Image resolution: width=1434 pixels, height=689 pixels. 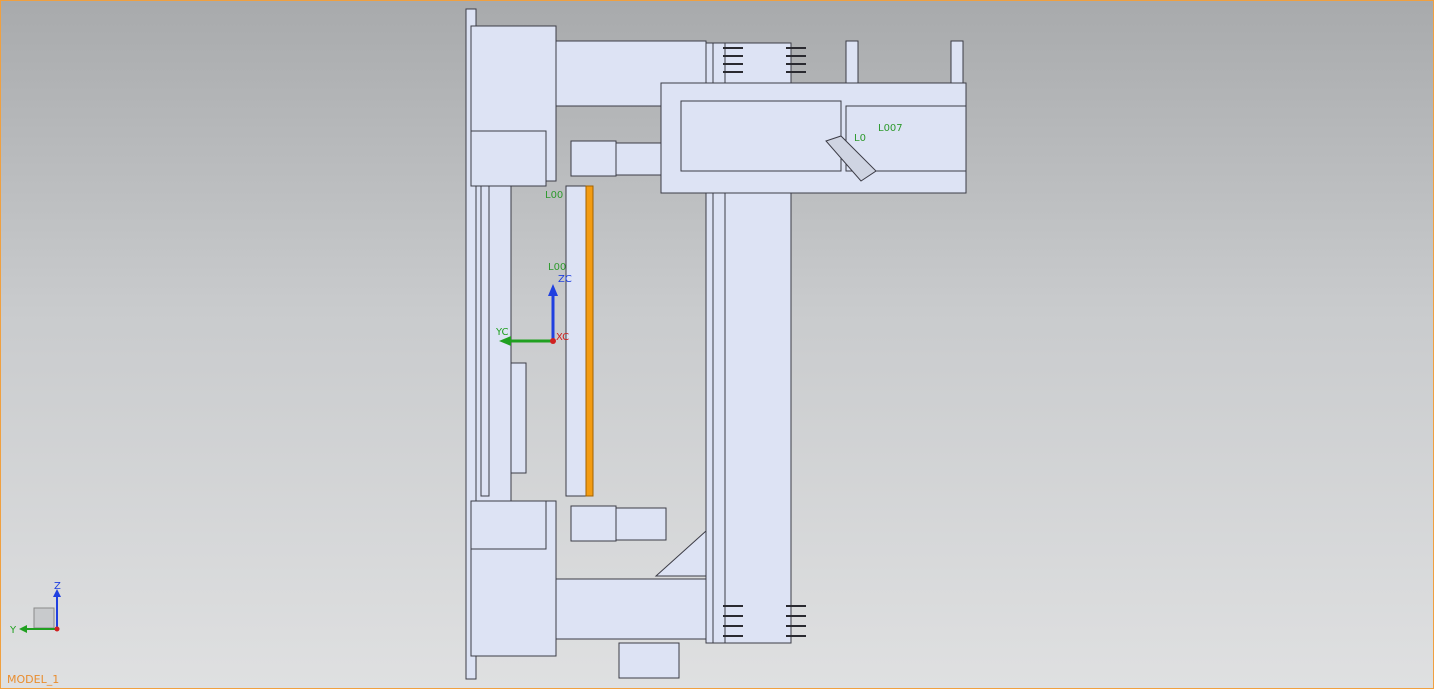 What do you see at coordinates (565, 279) in the screenshot?
I see `wcs-zc-label: ZC` at bounding box center [565, 279].